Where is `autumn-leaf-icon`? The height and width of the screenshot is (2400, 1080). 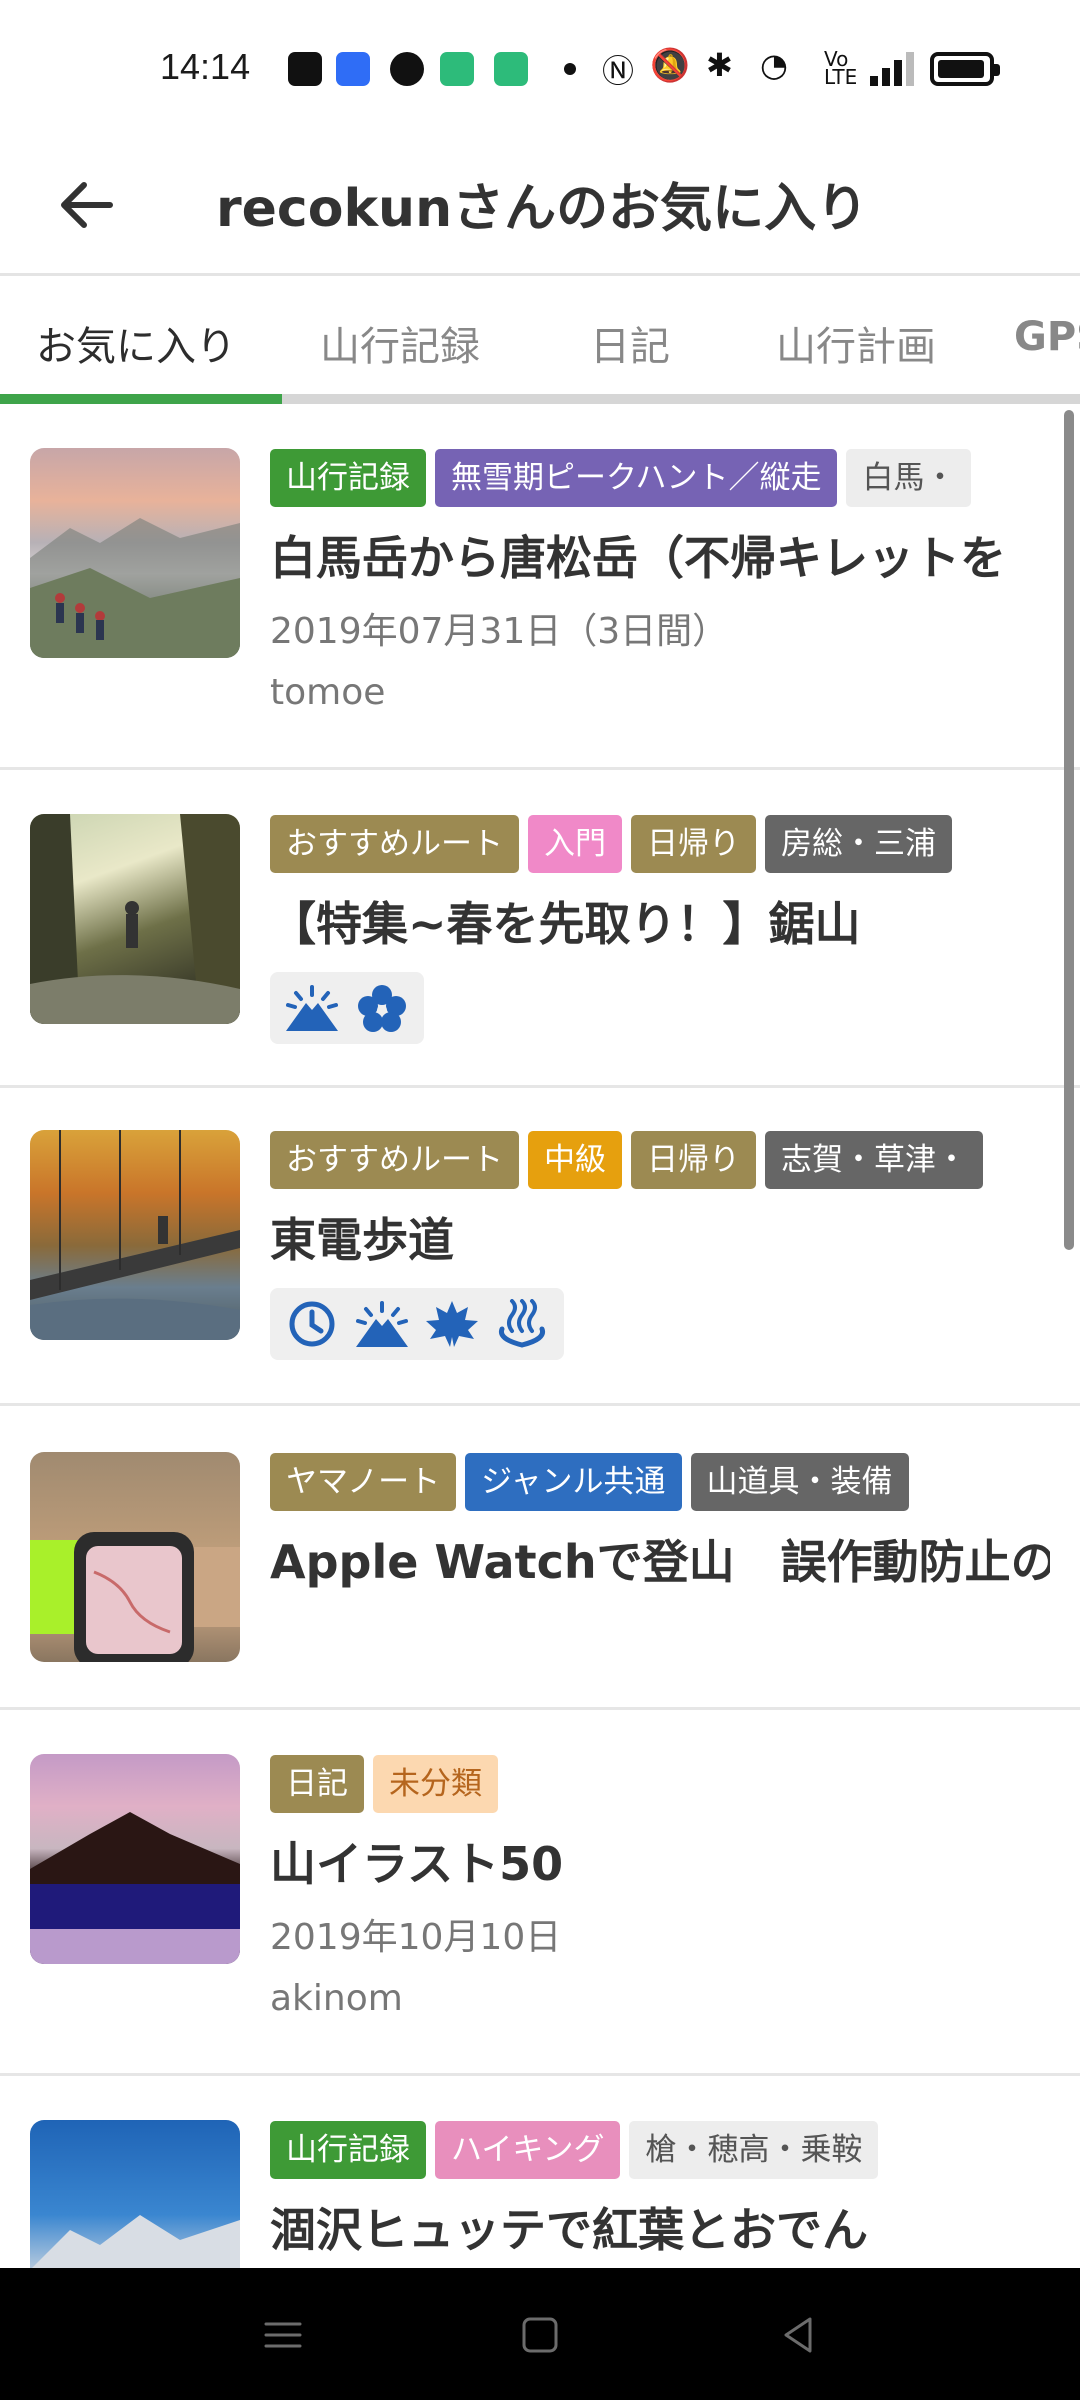
autumn-leaf-icon is located at coordinates (452, 1324).